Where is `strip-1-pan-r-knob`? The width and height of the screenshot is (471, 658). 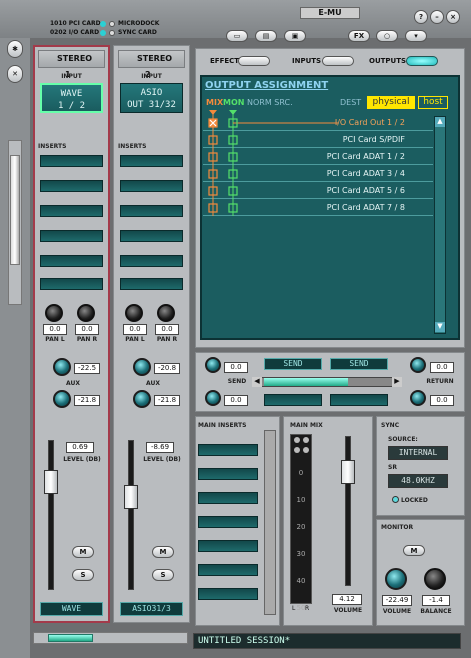 strip-1-pan-r-knob is located at coordinates (86, 313).